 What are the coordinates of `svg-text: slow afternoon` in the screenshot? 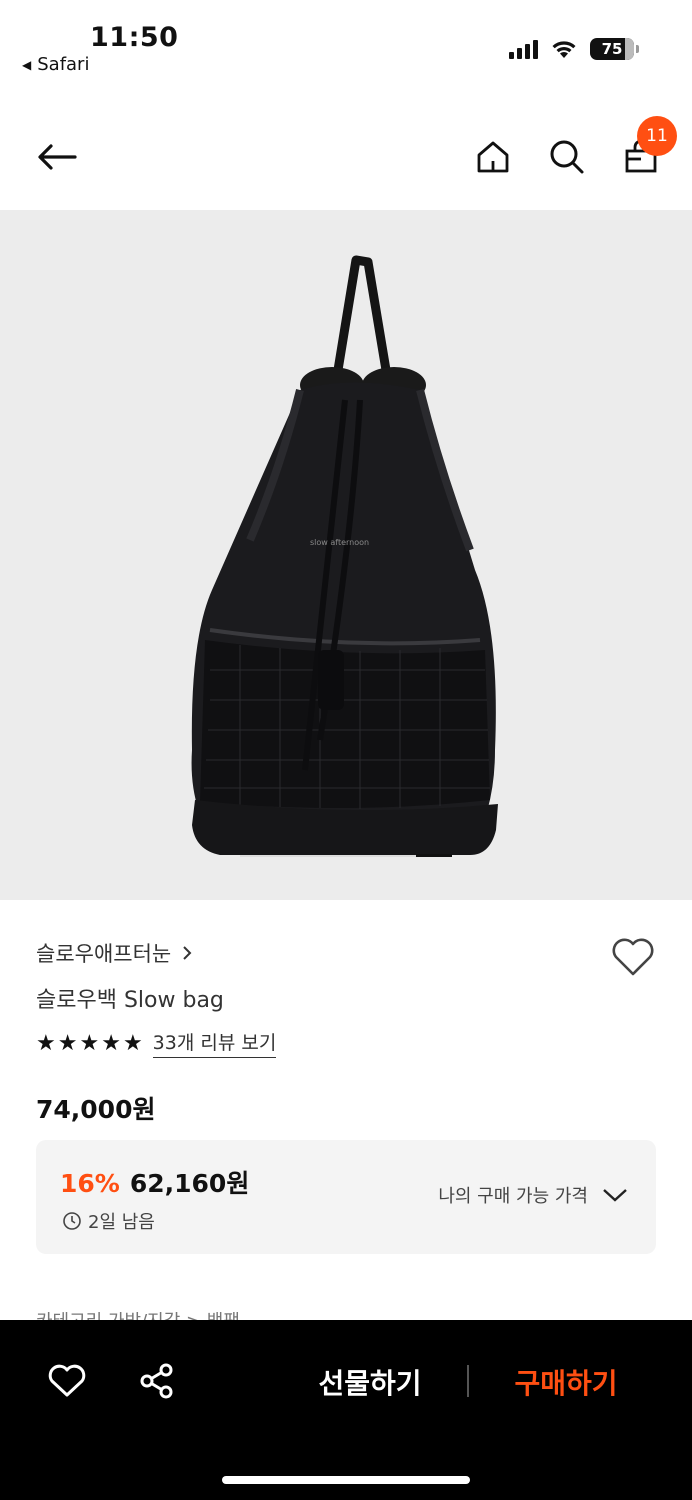 It's located at (339, 542).